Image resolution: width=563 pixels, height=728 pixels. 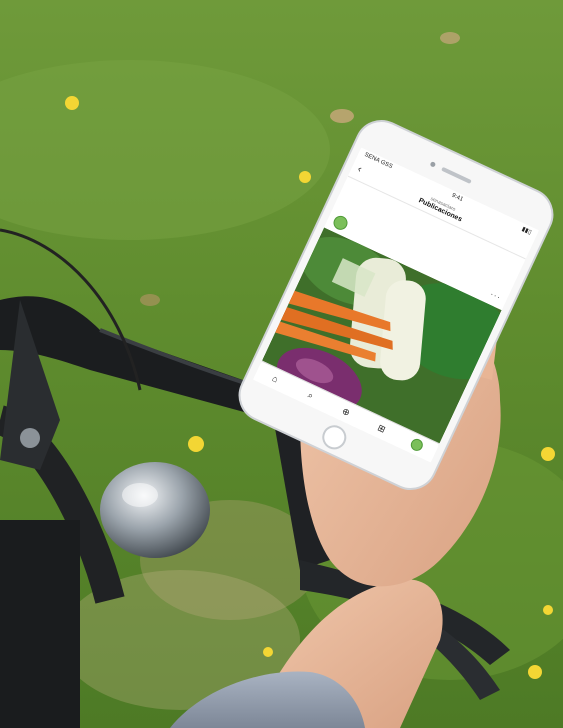 What do you see at coordinates (381, 428) in the screenshot?
I see `shop-icon: ⊞` at bounding box center [381, 428].